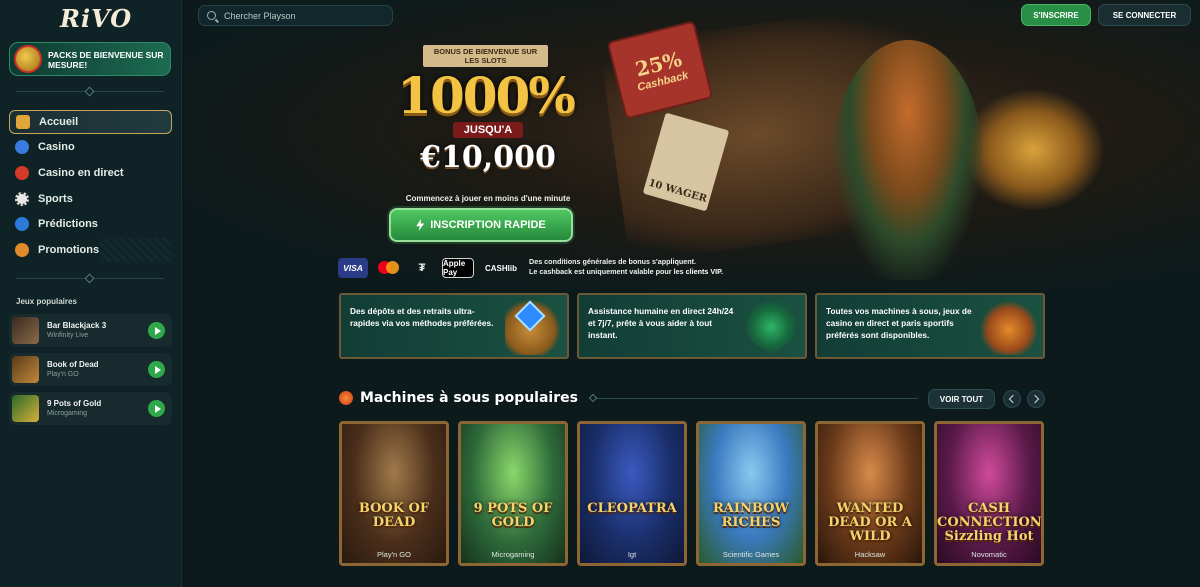  What do you see at coordinates (69, 250) in the screenshot?
I see `nav-label: Promotions` at bounding box center [69, 250].